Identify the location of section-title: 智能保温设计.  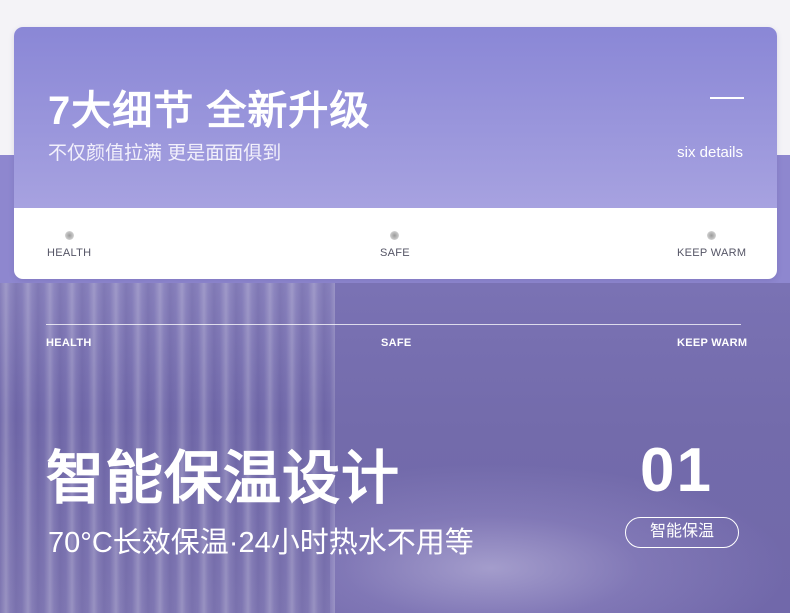
(223, 478).